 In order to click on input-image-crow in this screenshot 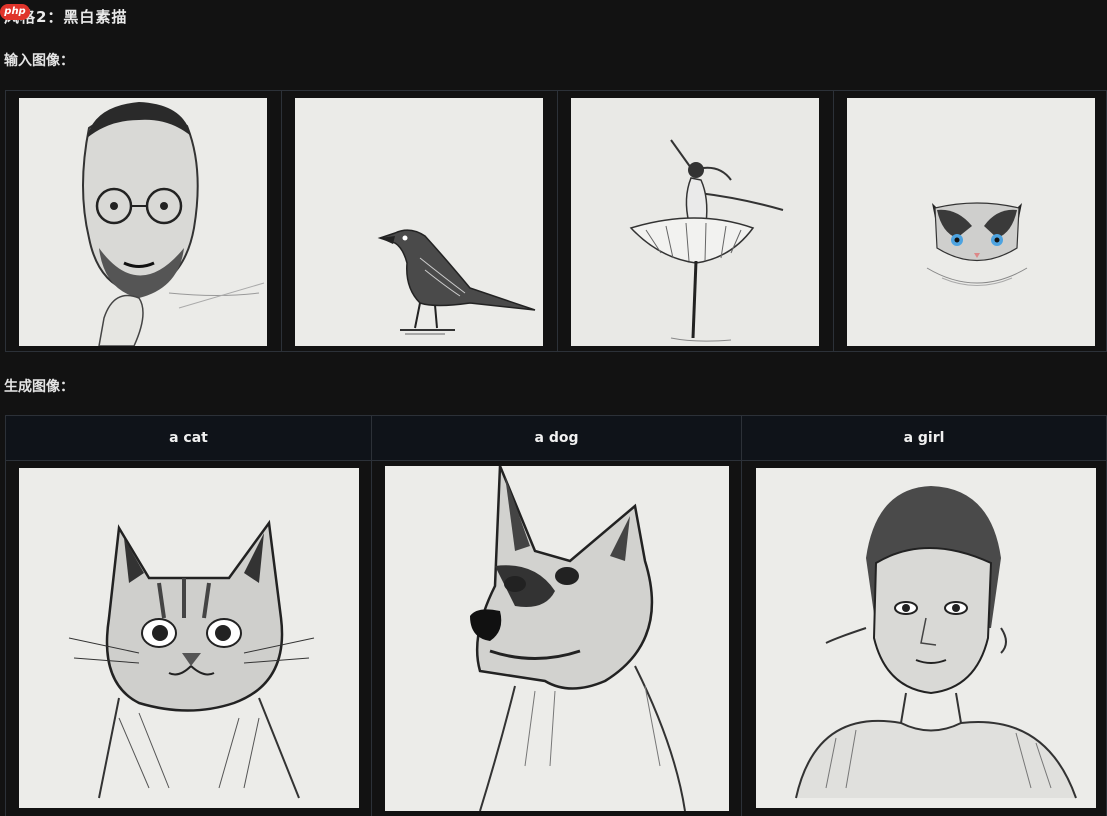, I will do `click(419, 222)`.